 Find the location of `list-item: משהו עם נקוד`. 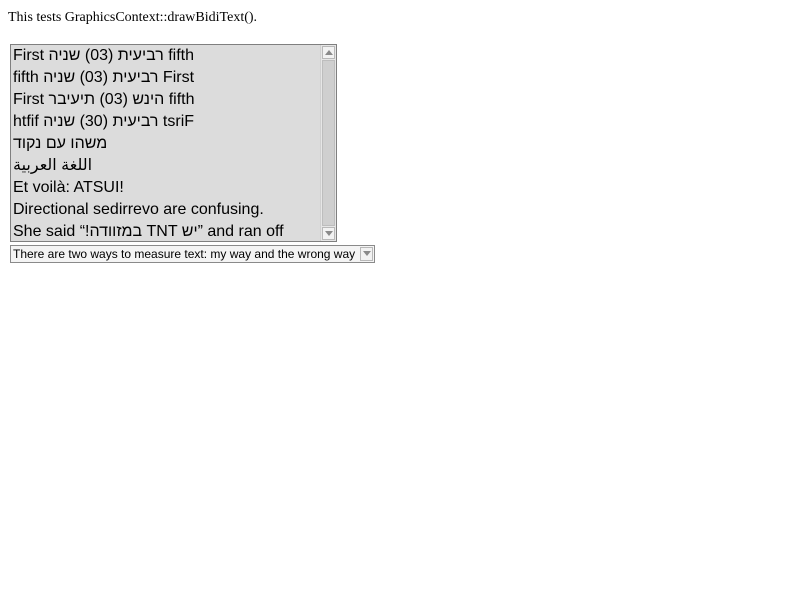

list-item: משהו עם נקוד is located at coordinates (165, 144).